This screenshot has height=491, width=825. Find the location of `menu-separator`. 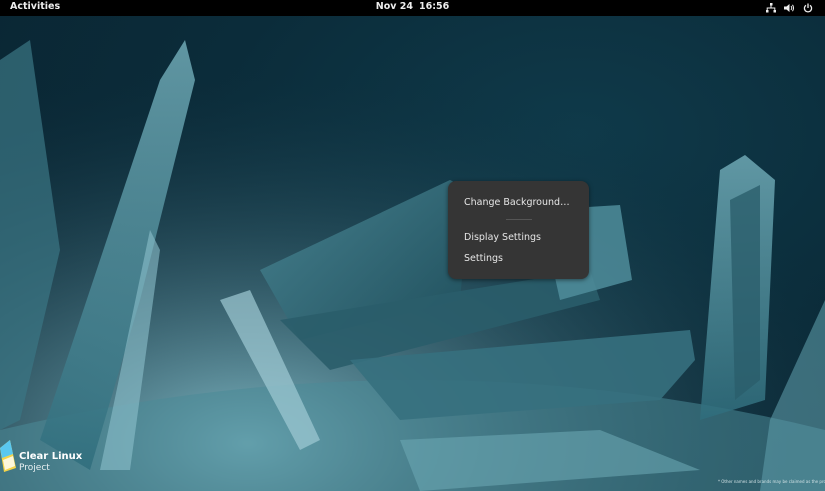

menu-separator is located at coordinates (519, 219).